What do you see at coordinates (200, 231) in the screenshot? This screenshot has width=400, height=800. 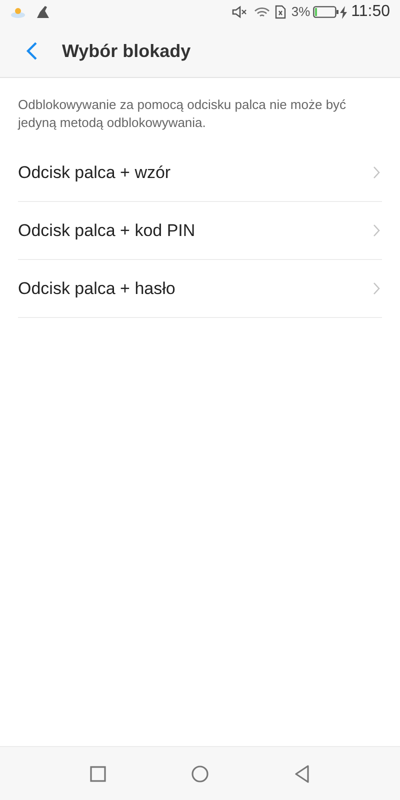 I see `option-row: Odcisk palca + kod PIN` at bounding box center [200, 231].